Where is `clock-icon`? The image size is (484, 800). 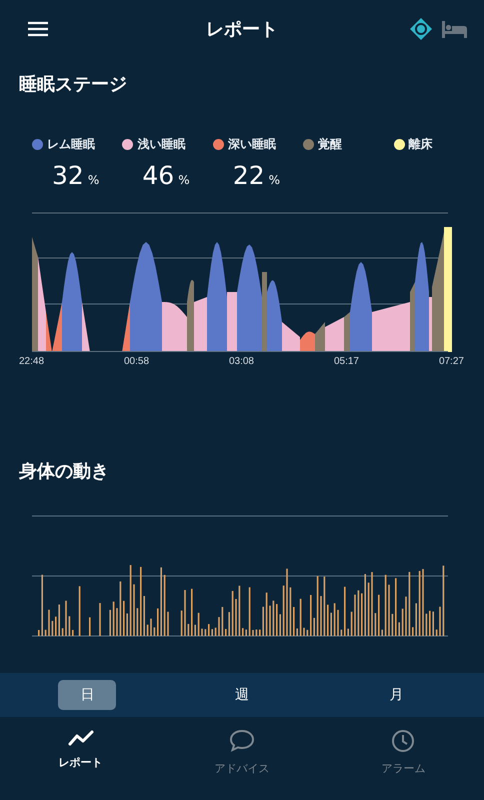
clock-icon is located at coordinates (403, 741).